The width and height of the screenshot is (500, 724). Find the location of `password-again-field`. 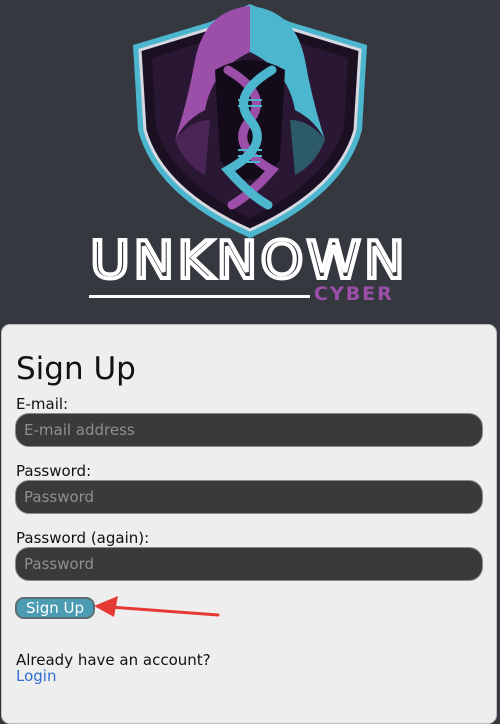

password-again-field is located at coordinates (249, 564).